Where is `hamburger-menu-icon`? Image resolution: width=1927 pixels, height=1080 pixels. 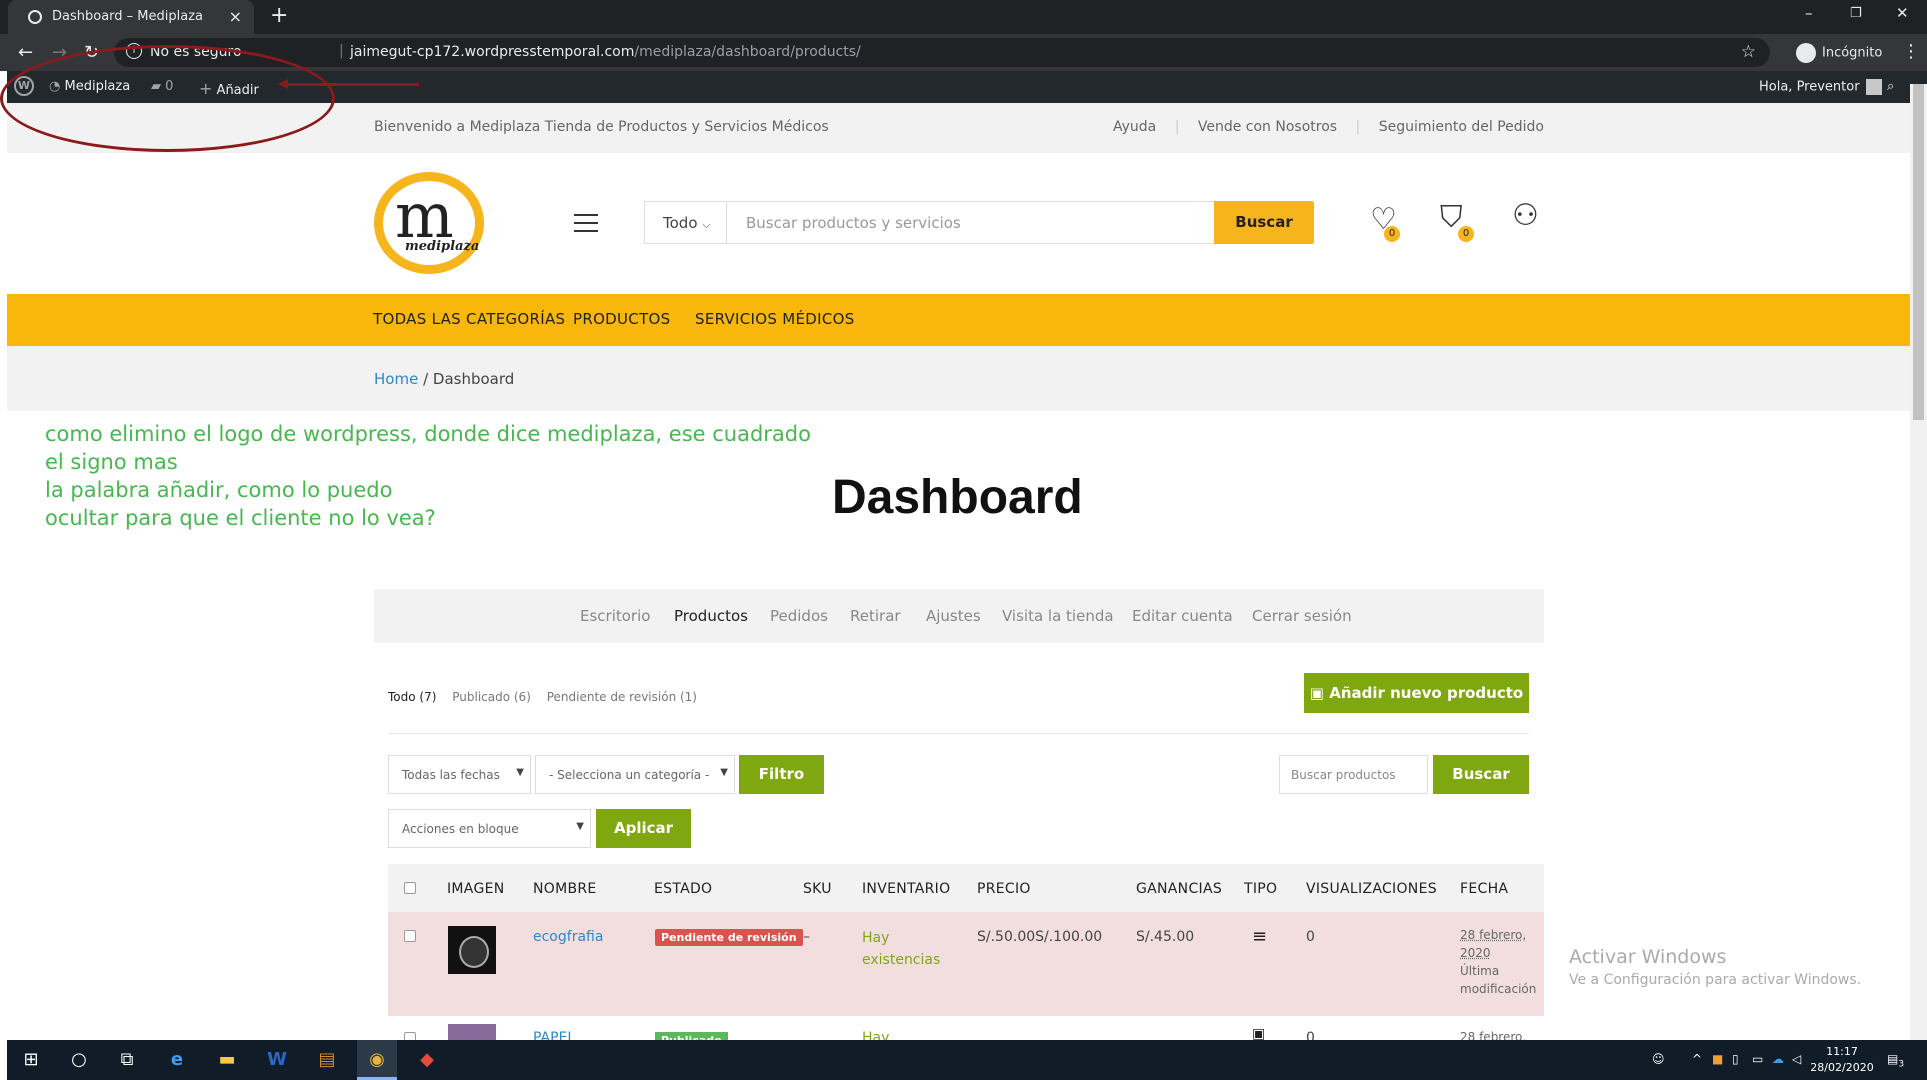
hamburger-menu-icon is located at coordinates (586, 223).